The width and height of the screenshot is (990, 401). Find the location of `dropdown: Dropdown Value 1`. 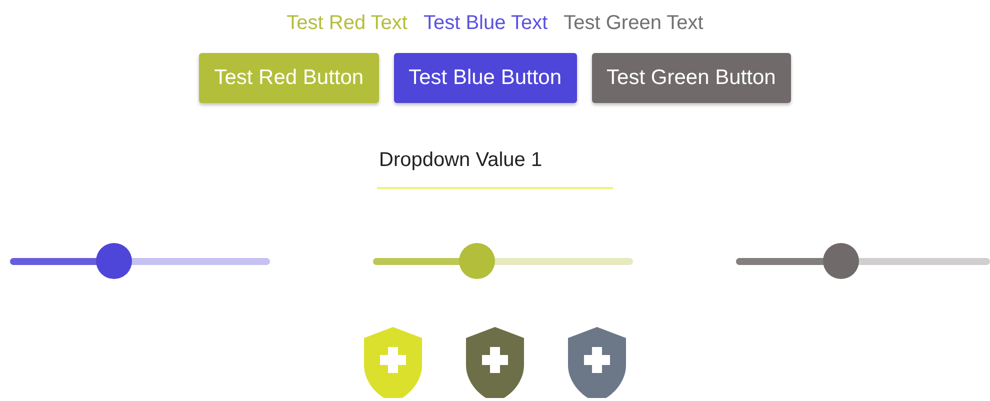

dropdown: Dropdown Value 1 is located at coordinates (495, 166).